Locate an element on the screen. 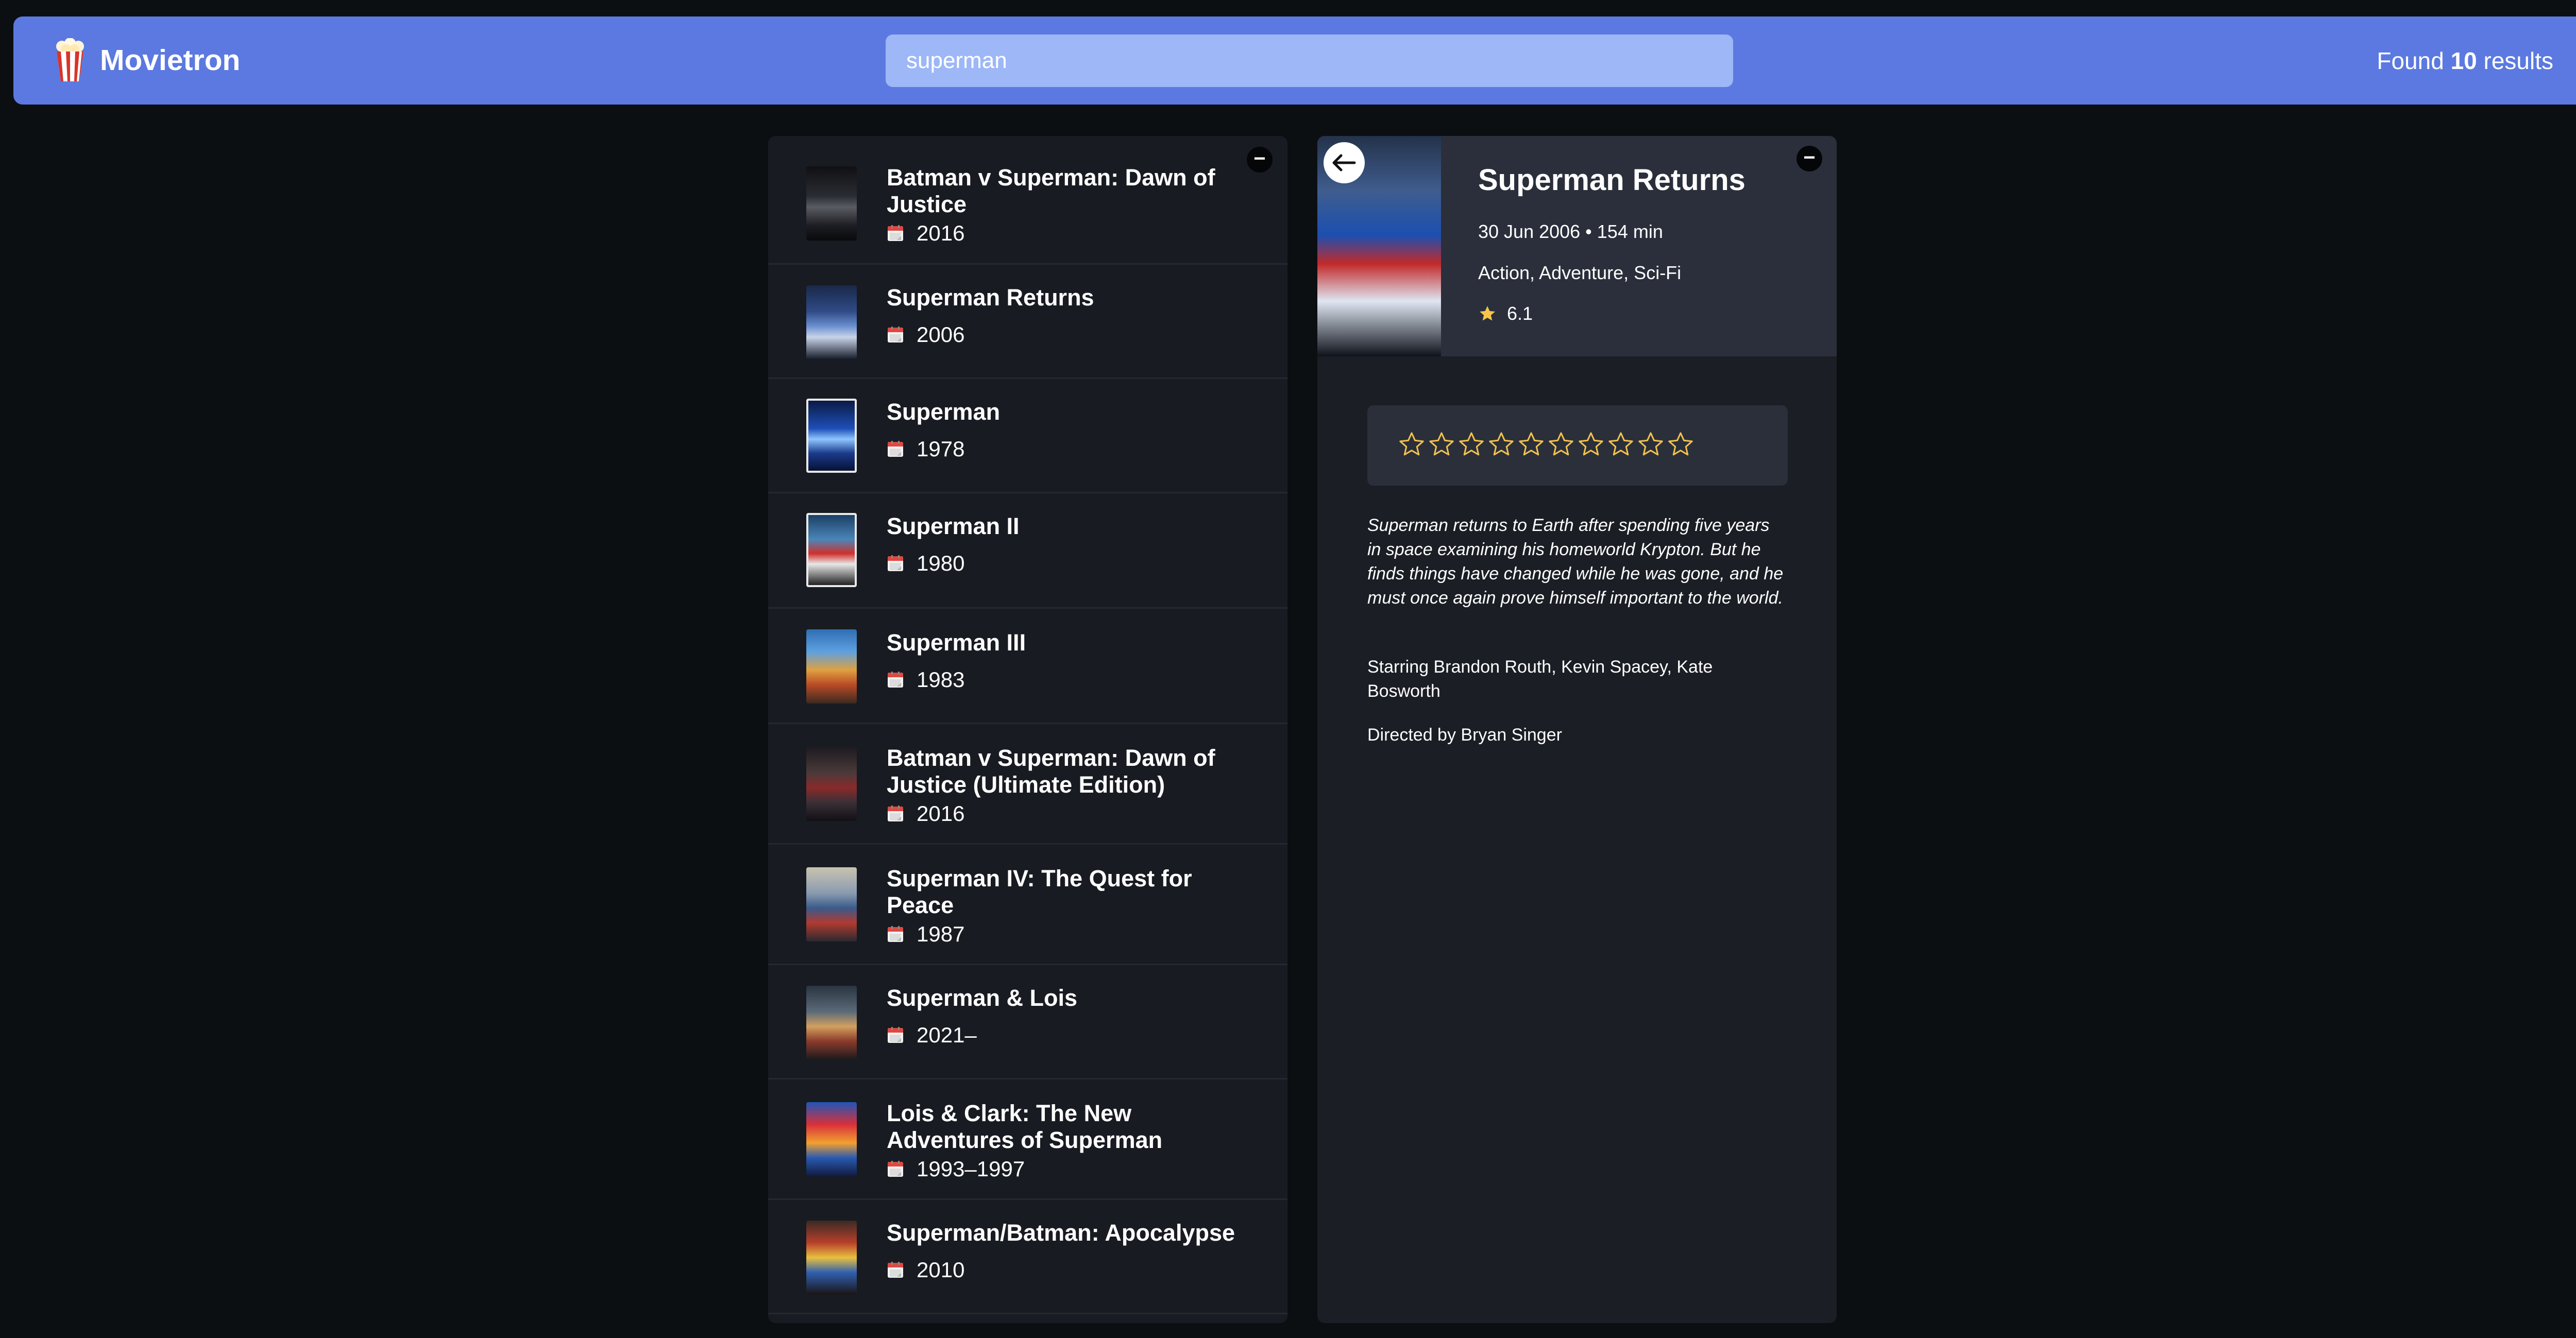 The height and width of the screenshot is (1338, 2576). movie-year-row: 1978 is located at coordinates (925, 449).